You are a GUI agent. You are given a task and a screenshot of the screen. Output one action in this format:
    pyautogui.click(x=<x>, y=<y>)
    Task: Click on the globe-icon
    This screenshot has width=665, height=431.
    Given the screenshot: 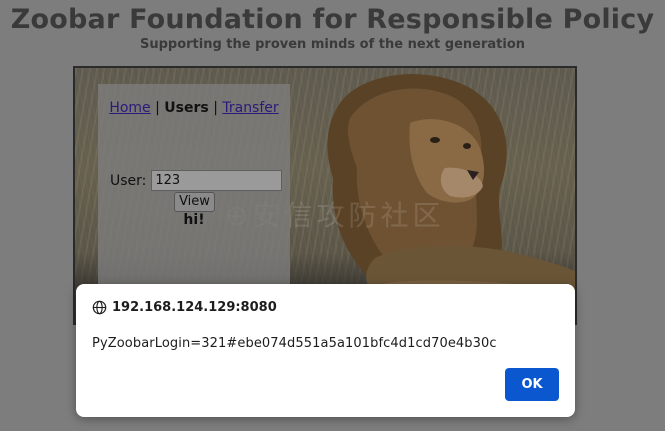 What is the action you would take?
    pyautogui.click(x=99, y=307)
    